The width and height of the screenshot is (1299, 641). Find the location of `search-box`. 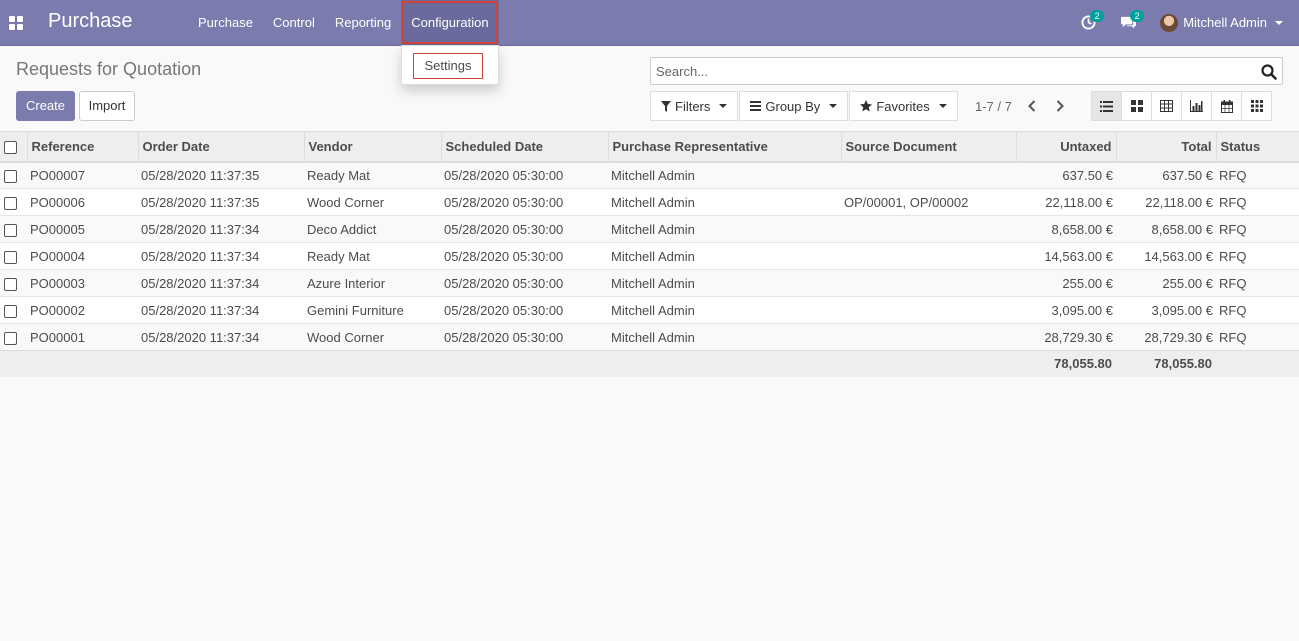

search-box is located at coordinates (966, 71).